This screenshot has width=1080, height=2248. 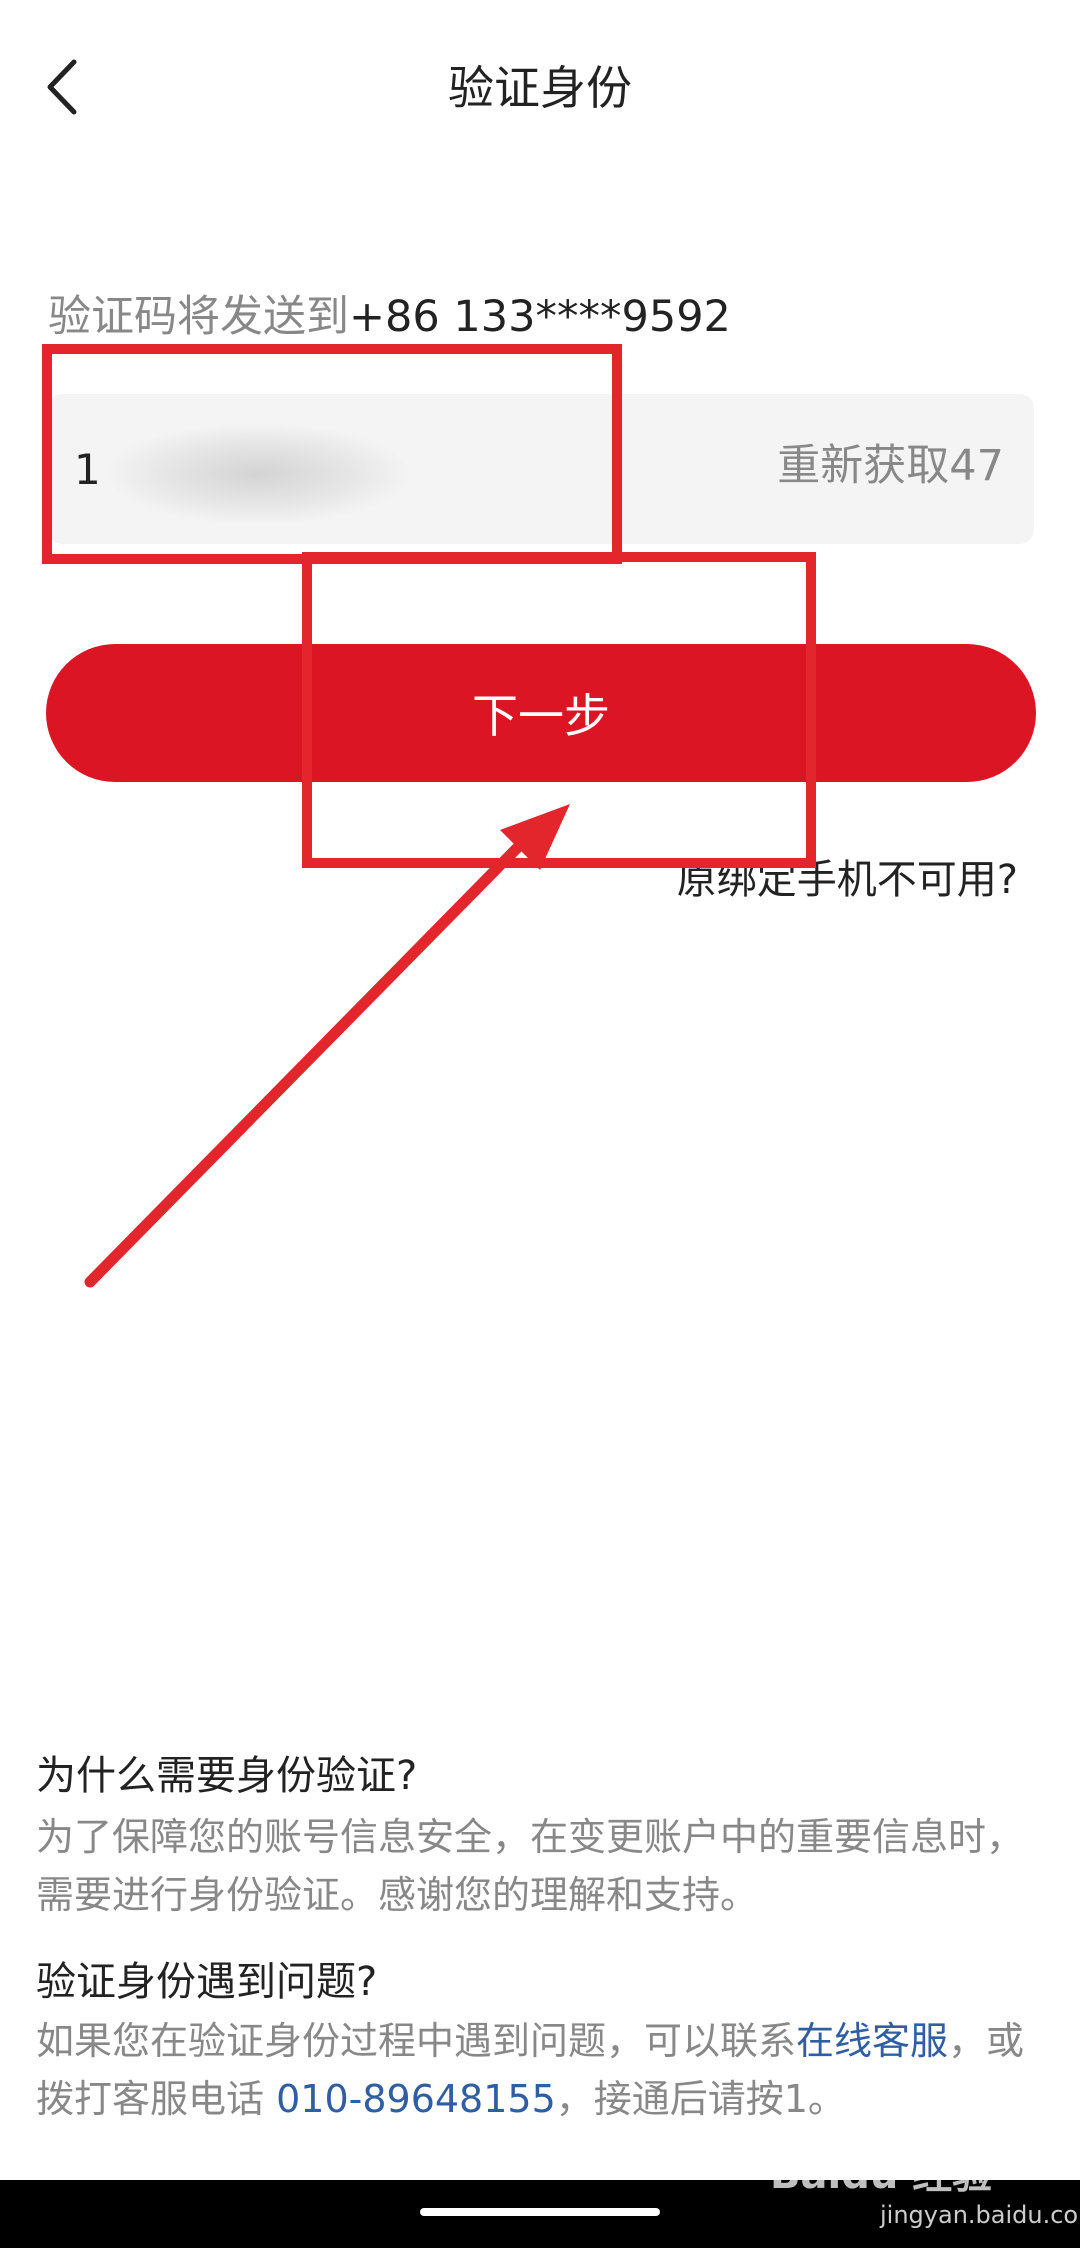 I want to click on baidu-watermark: Baidu 经验, so click(x=881, y=2175).